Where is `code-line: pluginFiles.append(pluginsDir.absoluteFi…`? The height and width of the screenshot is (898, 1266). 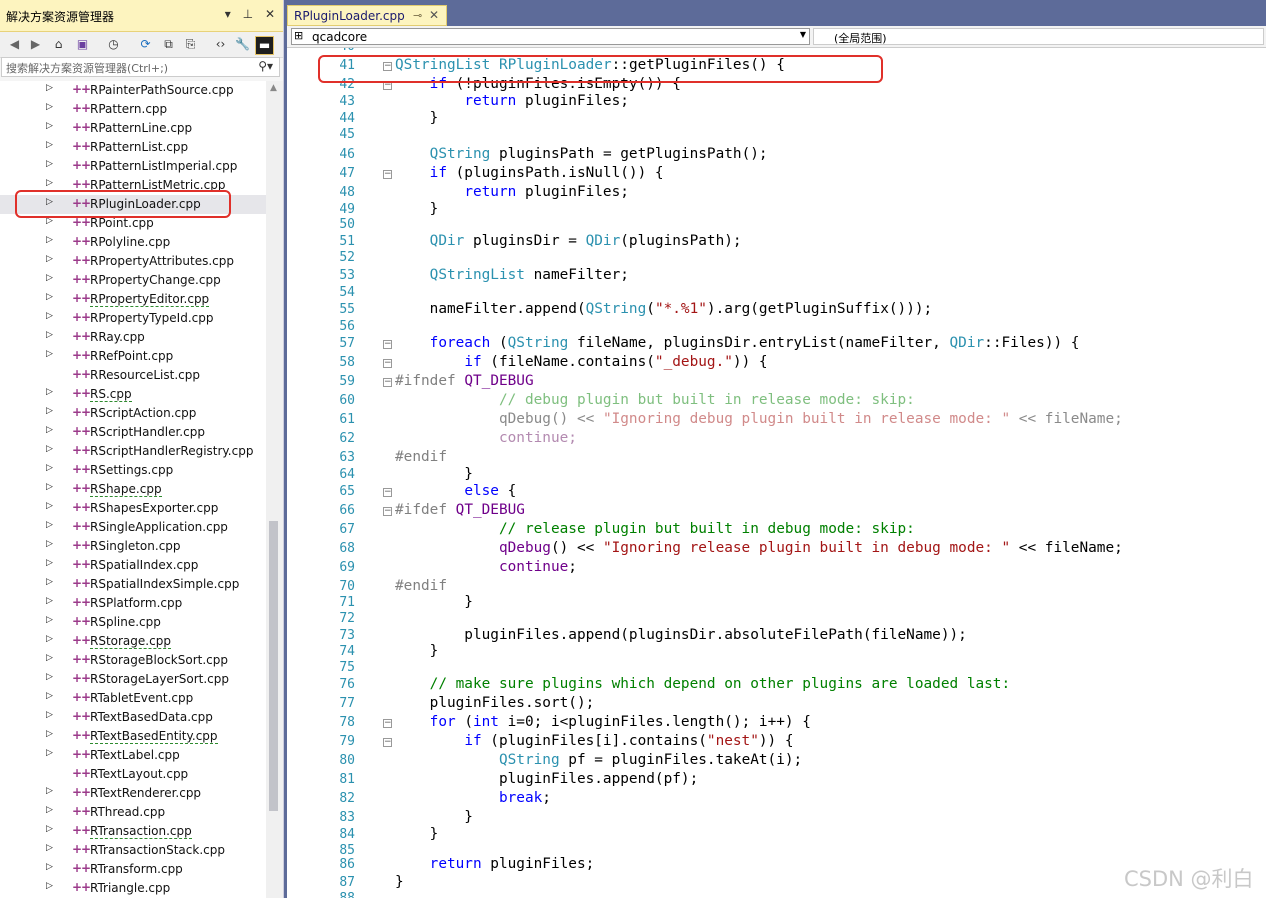
code-line: pluginFiles.append(pluginsDir.absoluteFi… is located at coordinates (681, 635).